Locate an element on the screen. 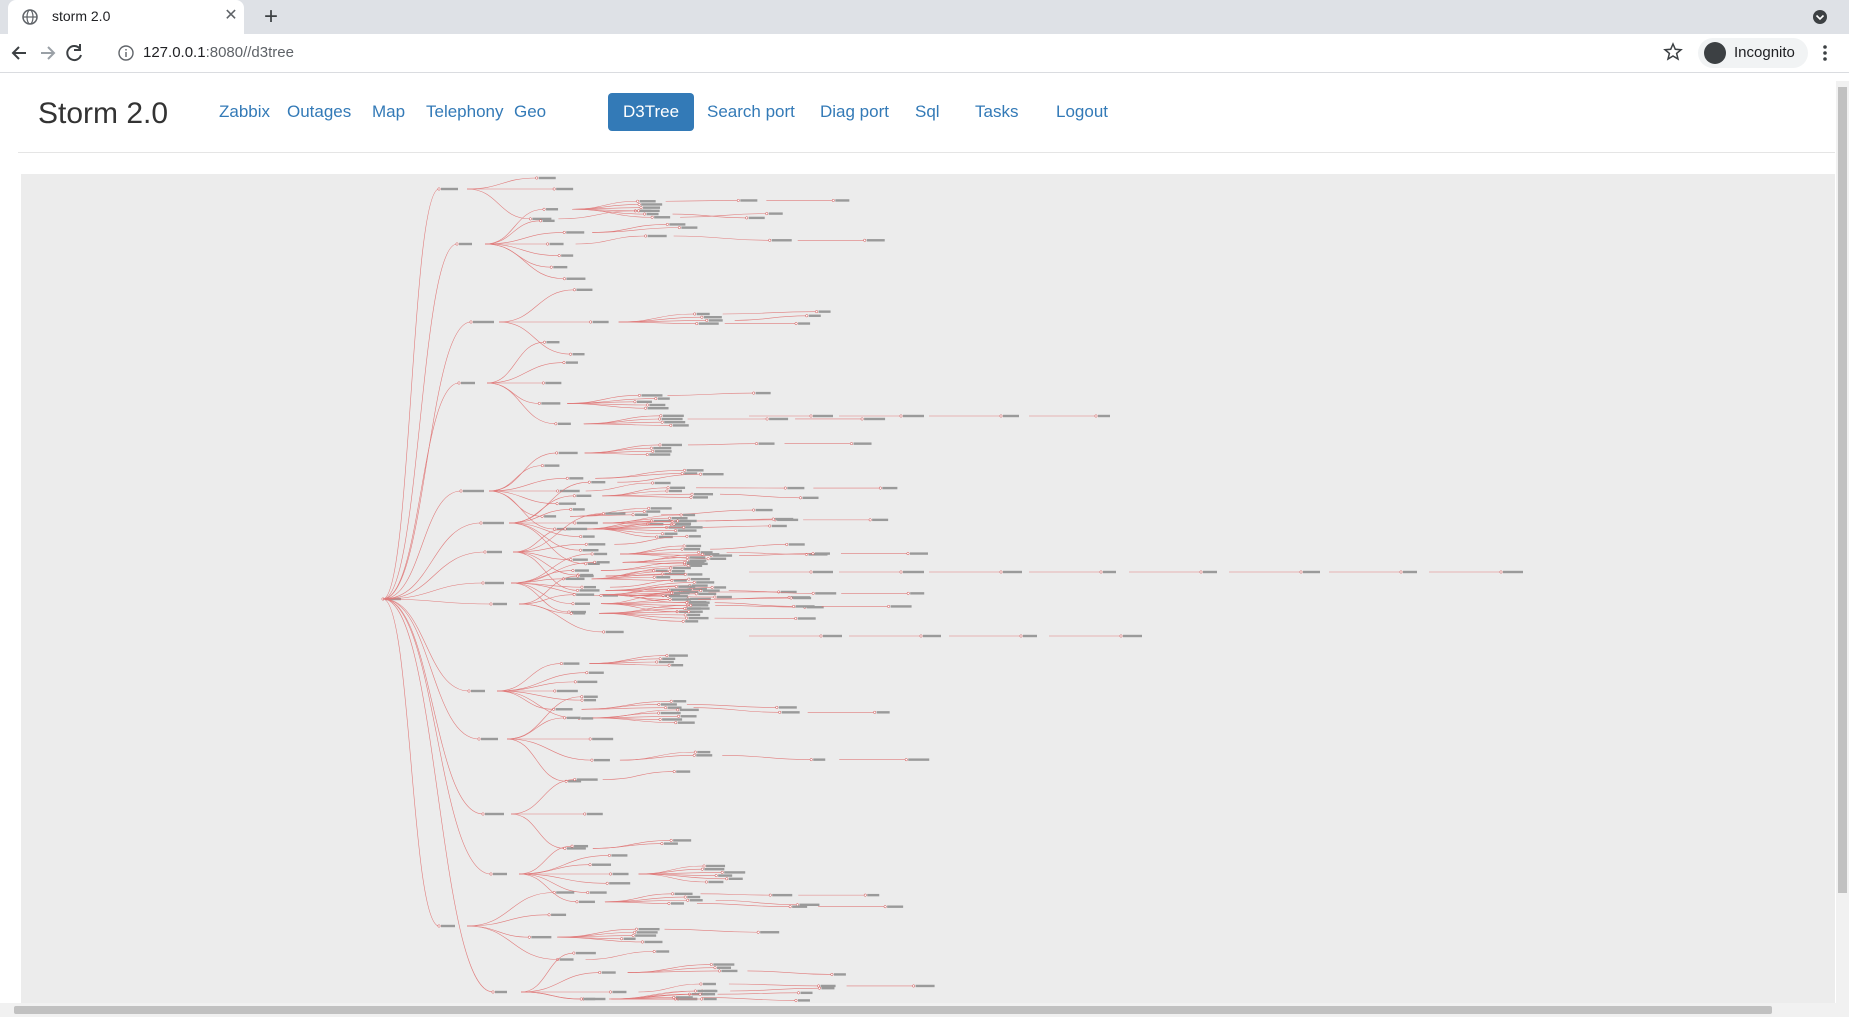 The width and height of the screenshot is (1849, 1017). nav-search-port: Search port is located at coordinates (751, 112).